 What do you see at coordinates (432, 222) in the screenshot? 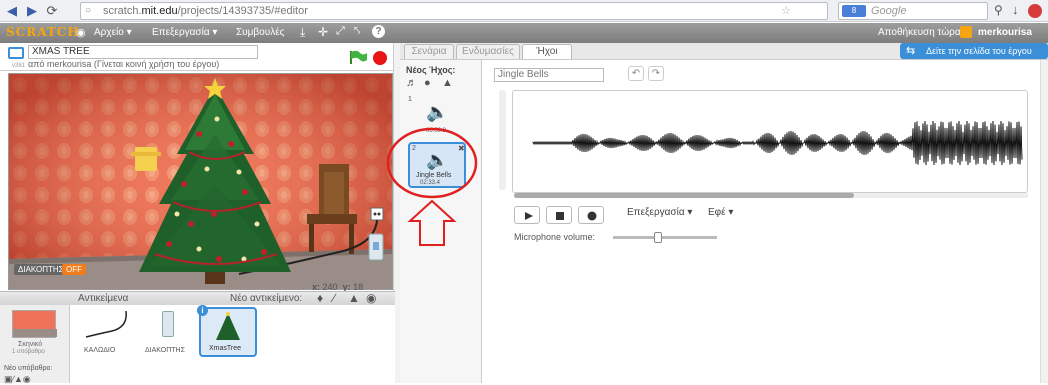
I see `annotation-arrow` at bounding box center [432, 222].